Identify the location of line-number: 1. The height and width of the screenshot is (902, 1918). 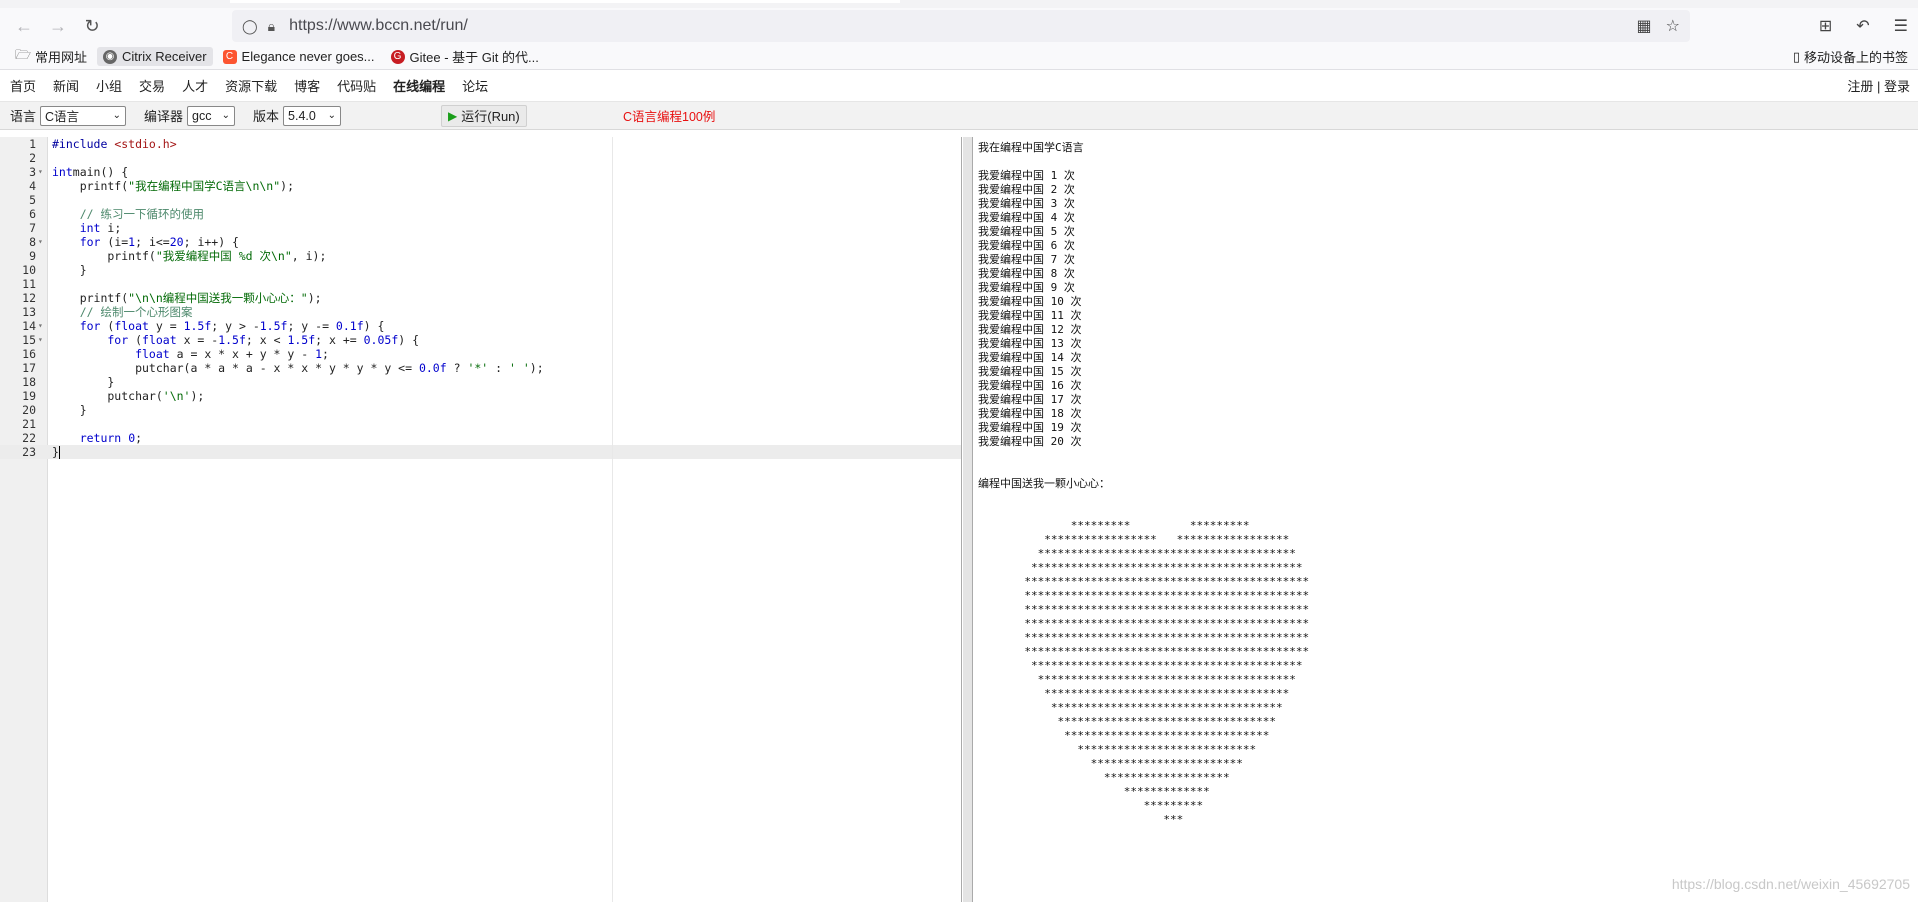
(32, 144).